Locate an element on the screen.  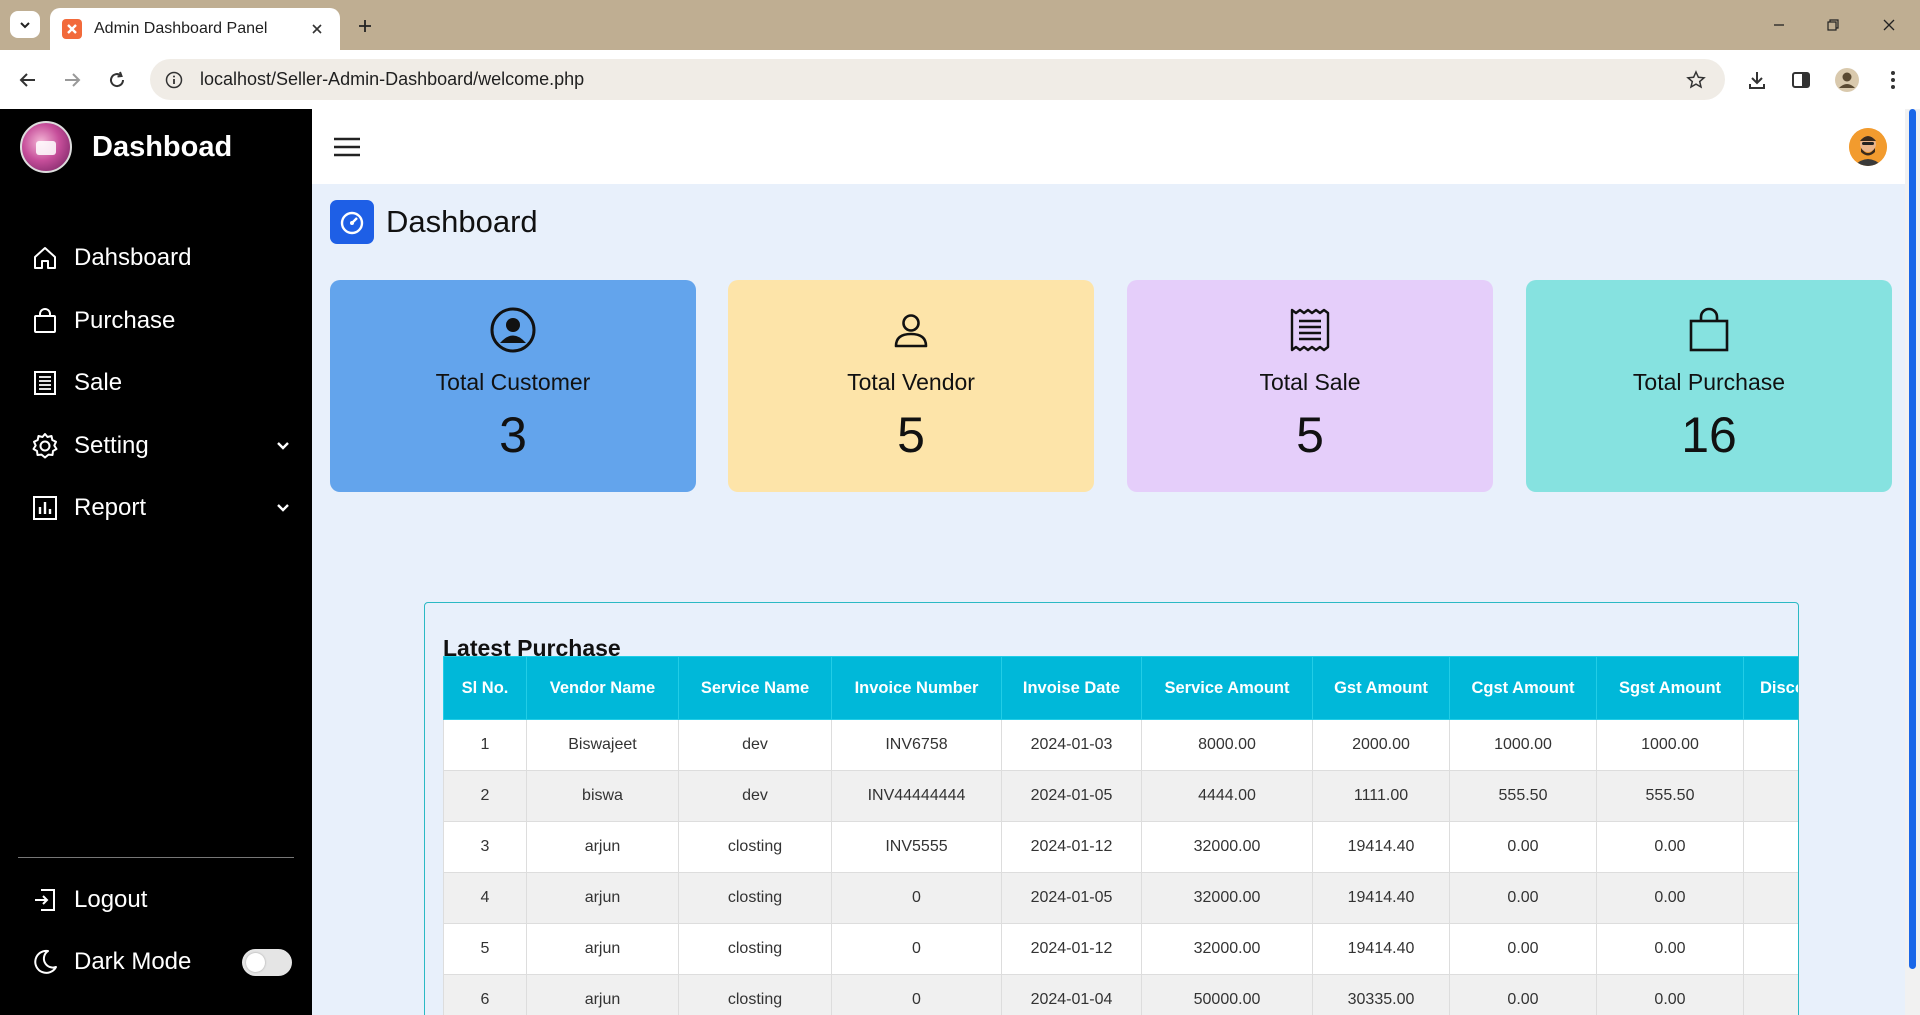
column-header: Gst Amount is located at coordinates (1381, 688).